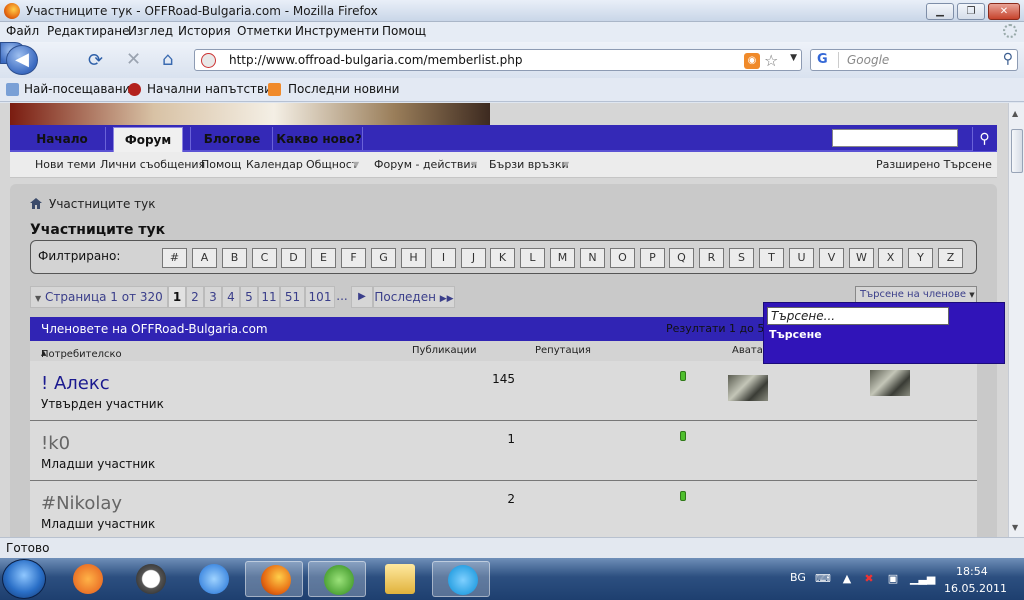 The image size is (1024, 600). What do you see at coordinates (231, 297) in the screenshot?
I see `page-link: 4` at bounding box center [231, 297].